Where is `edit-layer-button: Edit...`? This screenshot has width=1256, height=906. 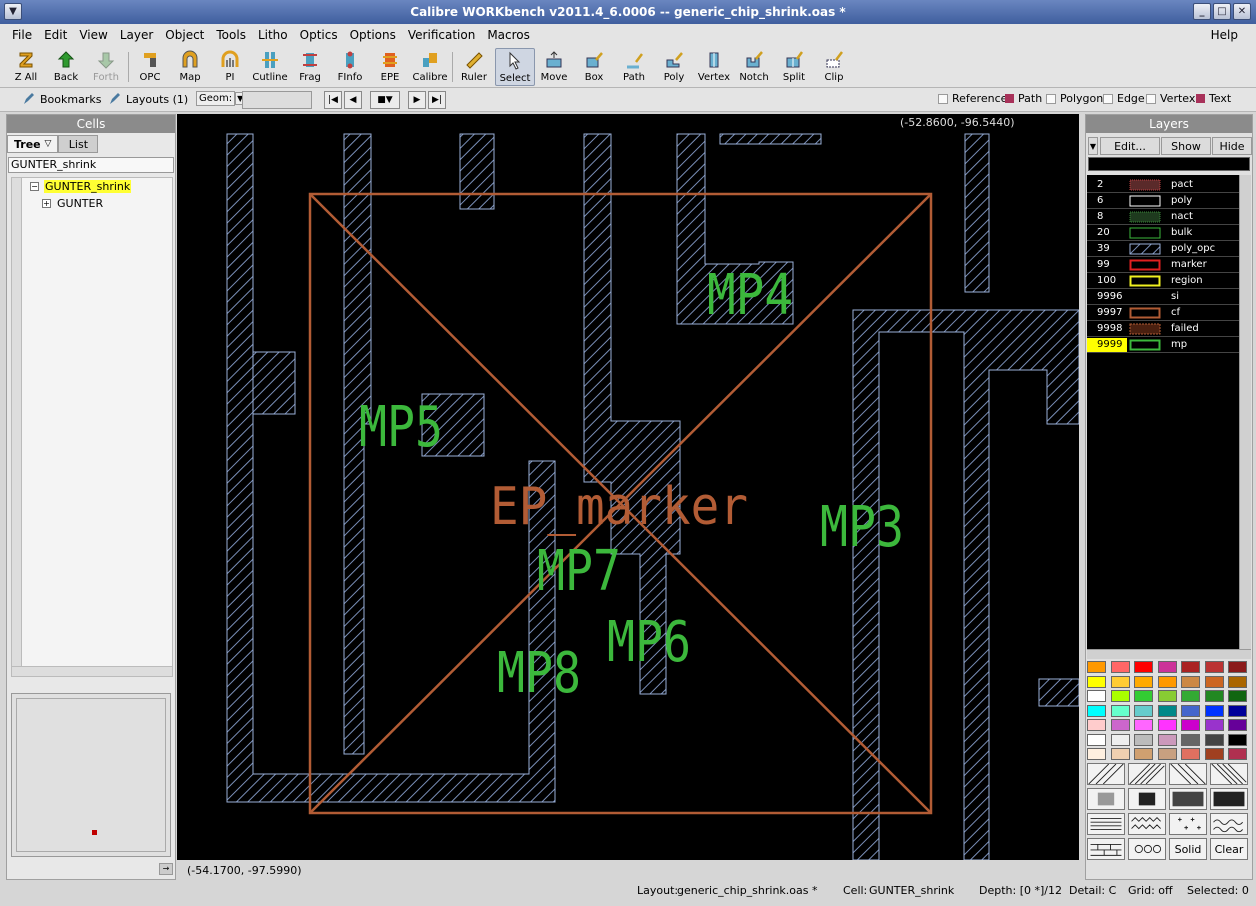 edit-layer-button: Edit... is located at coordinates (1130, 146).